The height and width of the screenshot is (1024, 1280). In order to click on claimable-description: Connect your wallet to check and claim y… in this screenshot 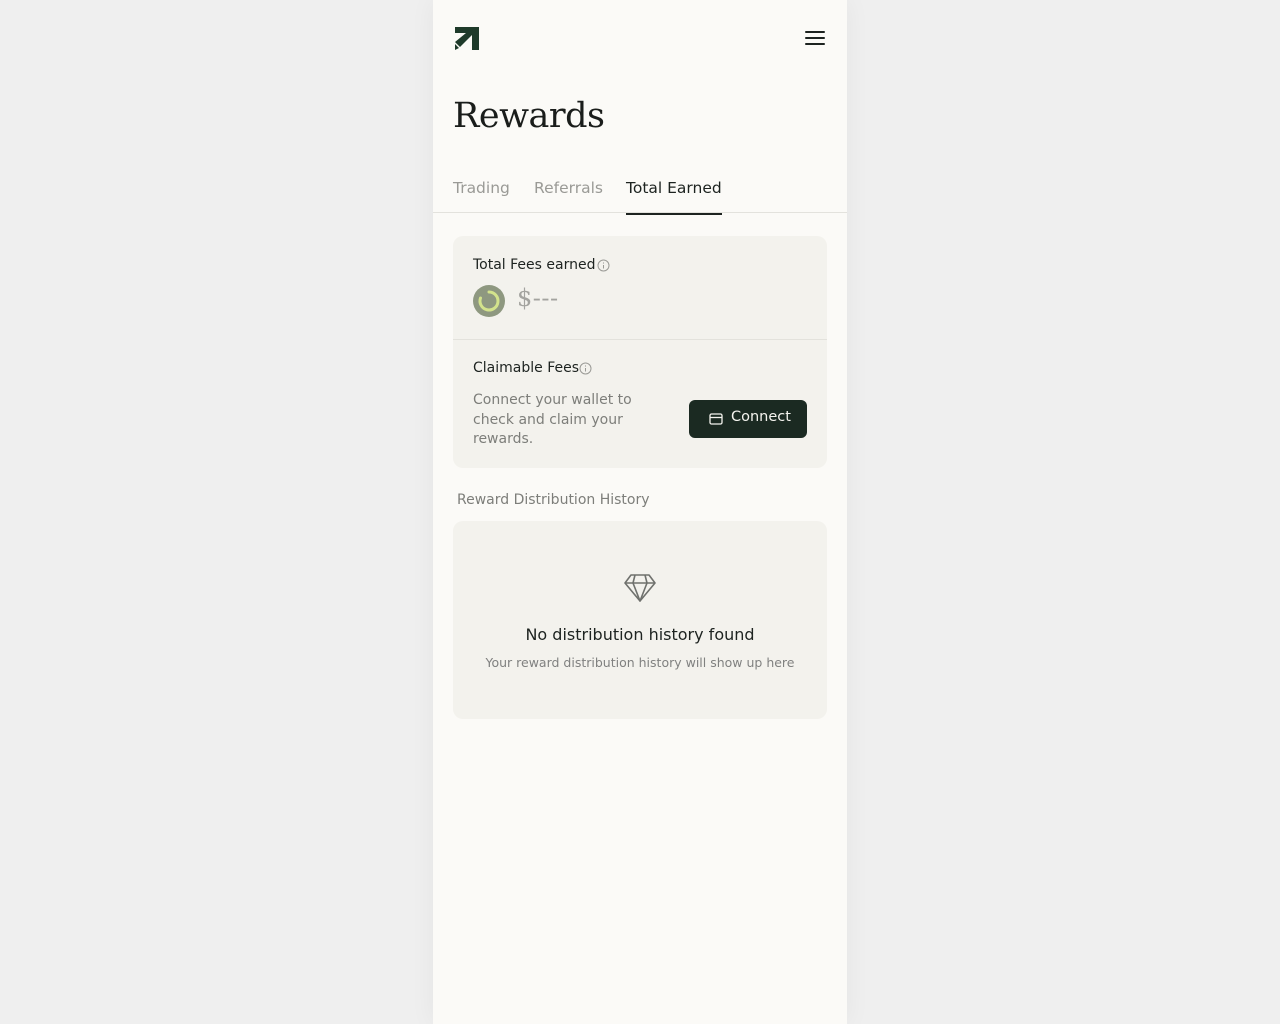, I will do `click(552, 419)`.